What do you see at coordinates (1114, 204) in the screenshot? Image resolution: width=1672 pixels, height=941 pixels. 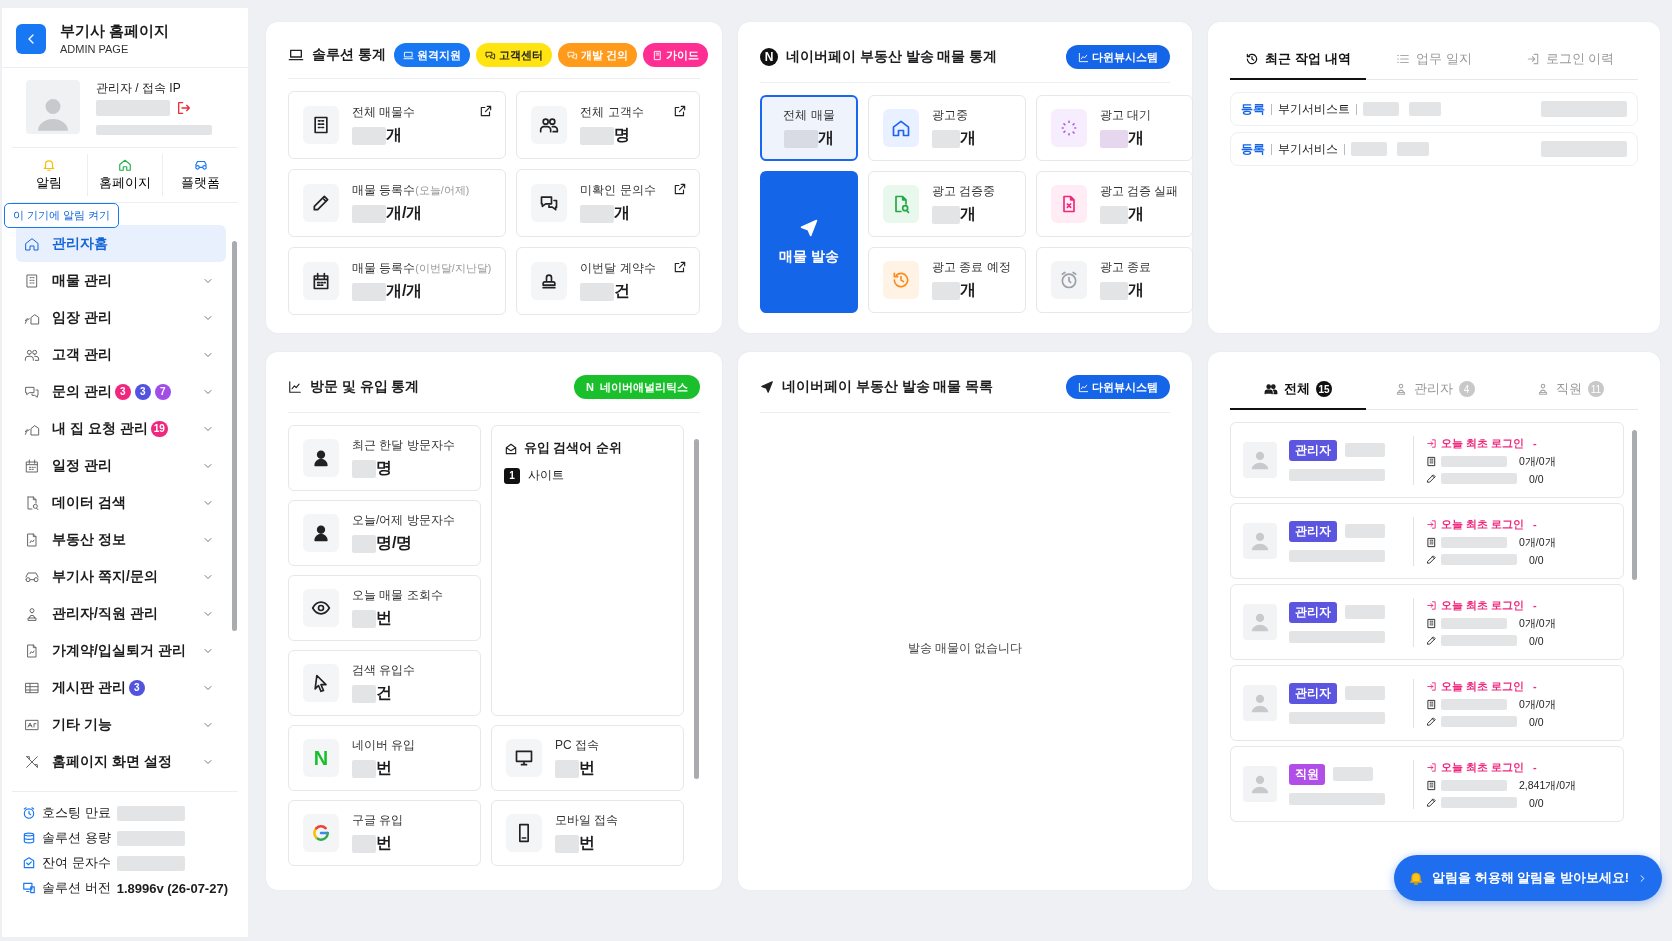 I see `stat-card: 광고 검증 실패 개` at bounding box center [1114, 204].